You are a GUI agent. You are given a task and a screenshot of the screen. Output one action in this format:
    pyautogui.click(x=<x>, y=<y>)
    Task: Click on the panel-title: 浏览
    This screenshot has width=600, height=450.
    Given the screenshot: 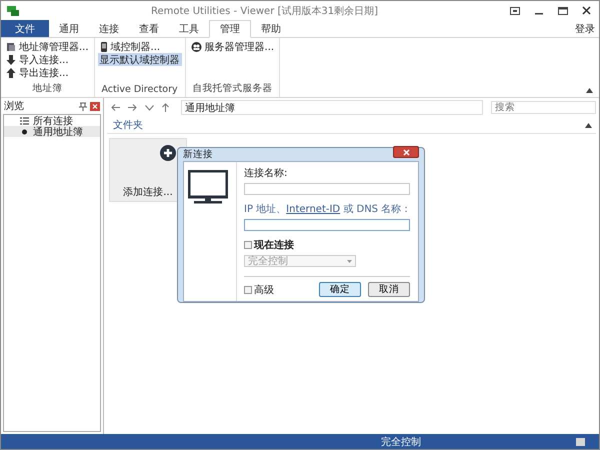 What is the action you would take?
    pyautogui.click(x=14, y=106)
    